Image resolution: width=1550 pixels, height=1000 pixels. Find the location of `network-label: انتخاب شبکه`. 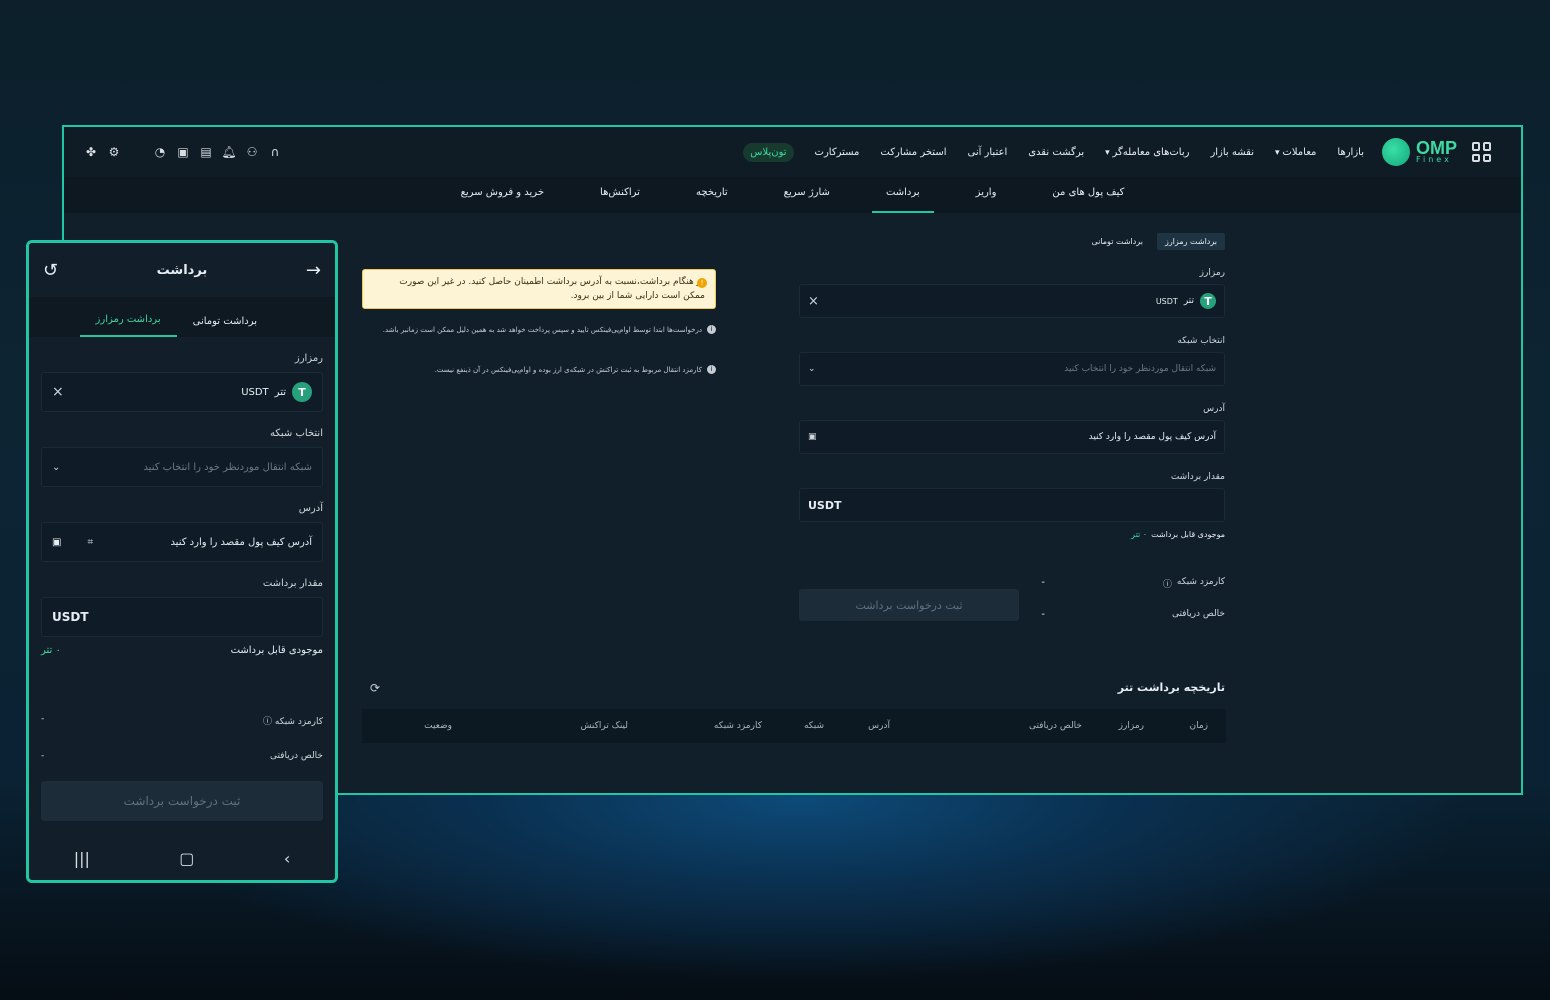

network-label: انتخاب شبکه is located at coordinates (1201, 341).